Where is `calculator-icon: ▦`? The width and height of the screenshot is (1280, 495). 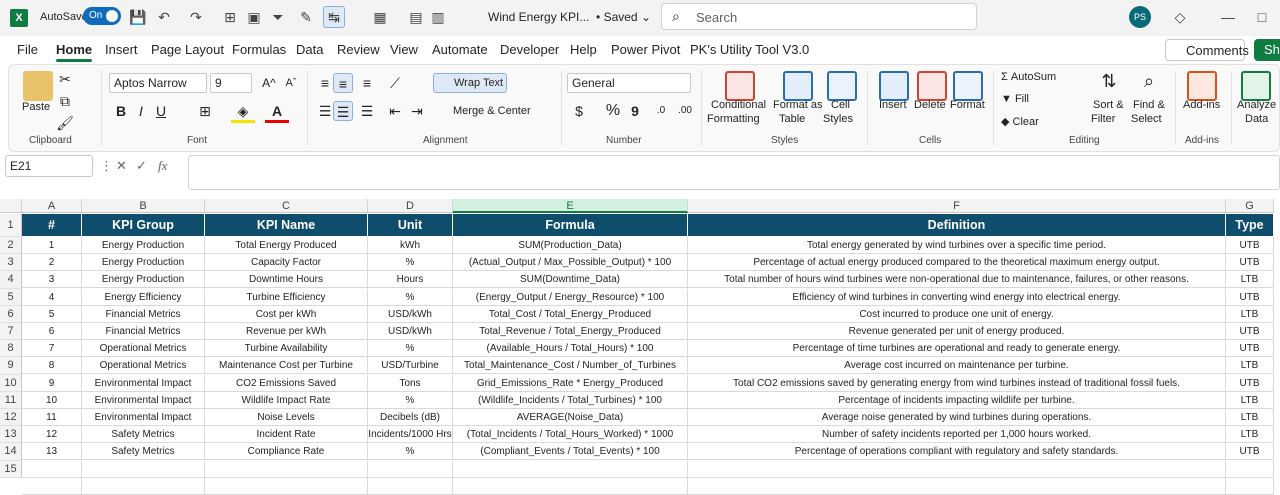
calculator-icon: ▦ is located at coordinates (380, 17).